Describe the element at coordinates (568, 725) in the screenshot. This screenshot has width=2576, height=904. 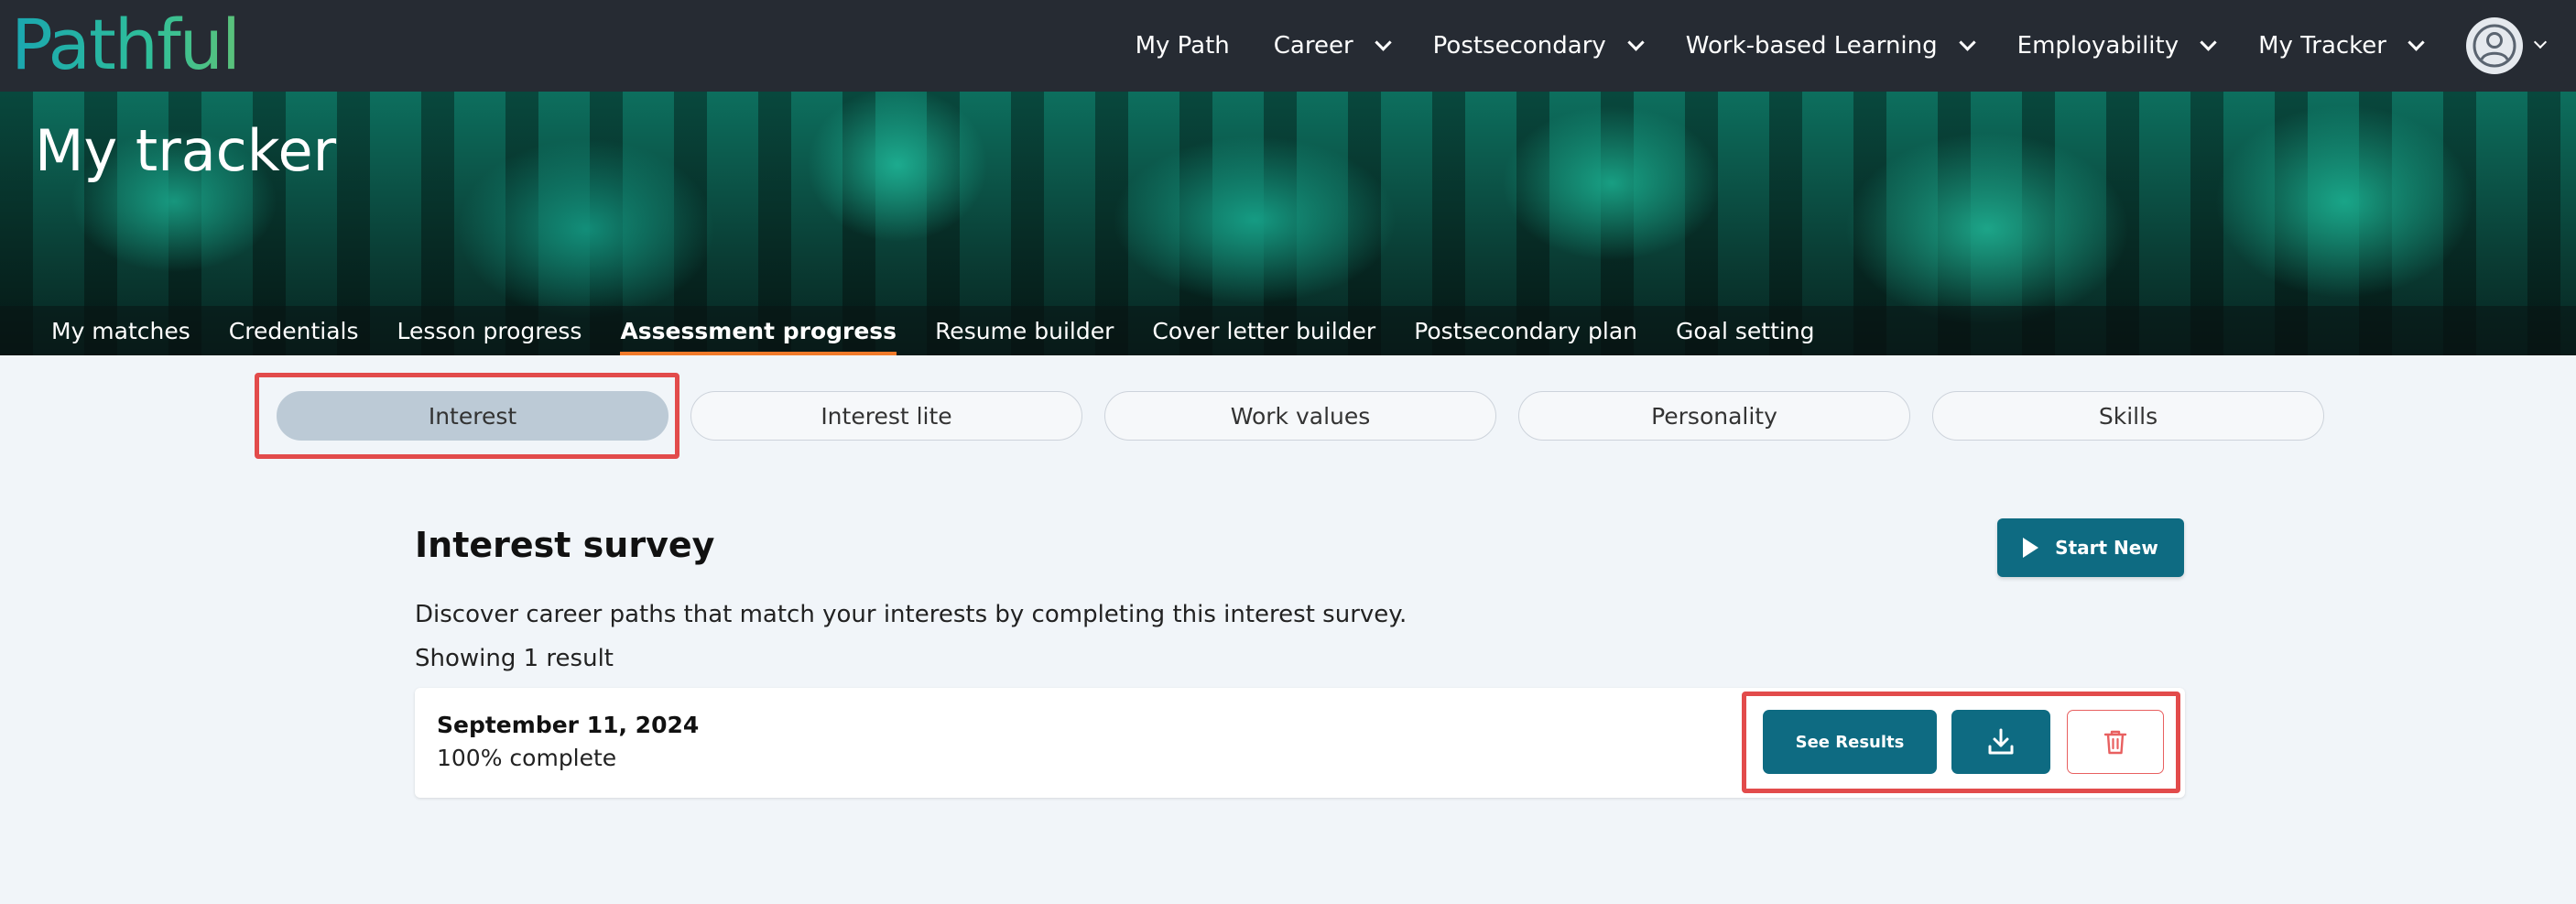
I see `result-date: September 11, 2024` at that location.